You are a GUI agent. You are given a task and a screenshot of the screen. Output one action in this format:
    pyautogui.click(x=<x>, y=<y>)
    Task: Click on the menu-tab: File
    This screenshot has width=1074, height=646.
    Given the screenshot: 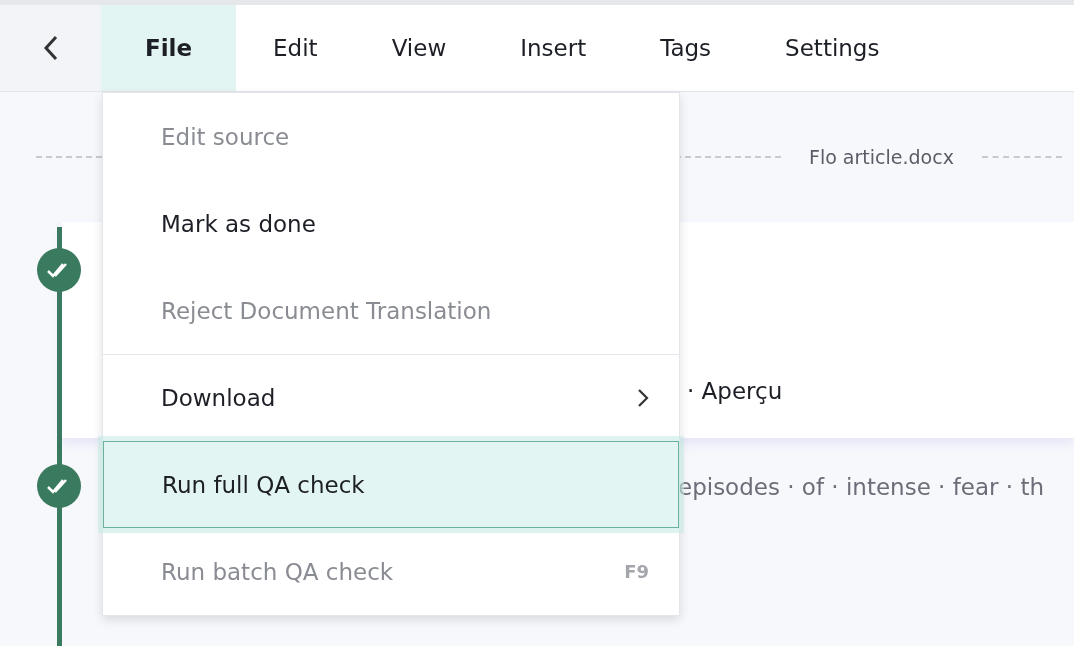 What is the action you would take?
    pyautogui.click(x=169, y=48)
    